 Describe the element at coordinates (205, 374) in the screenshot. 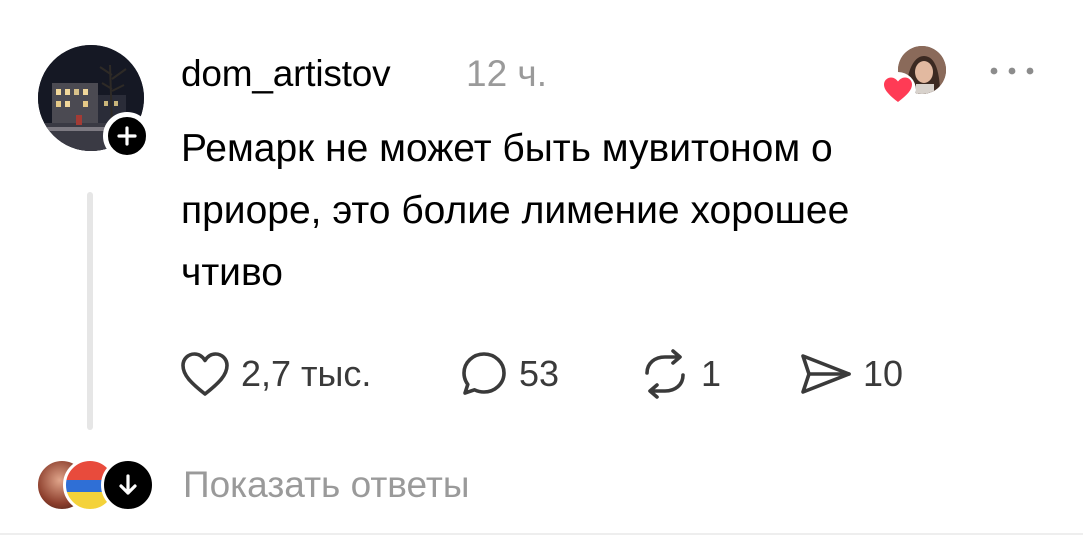

I see `heart-outline-icon` at that location.